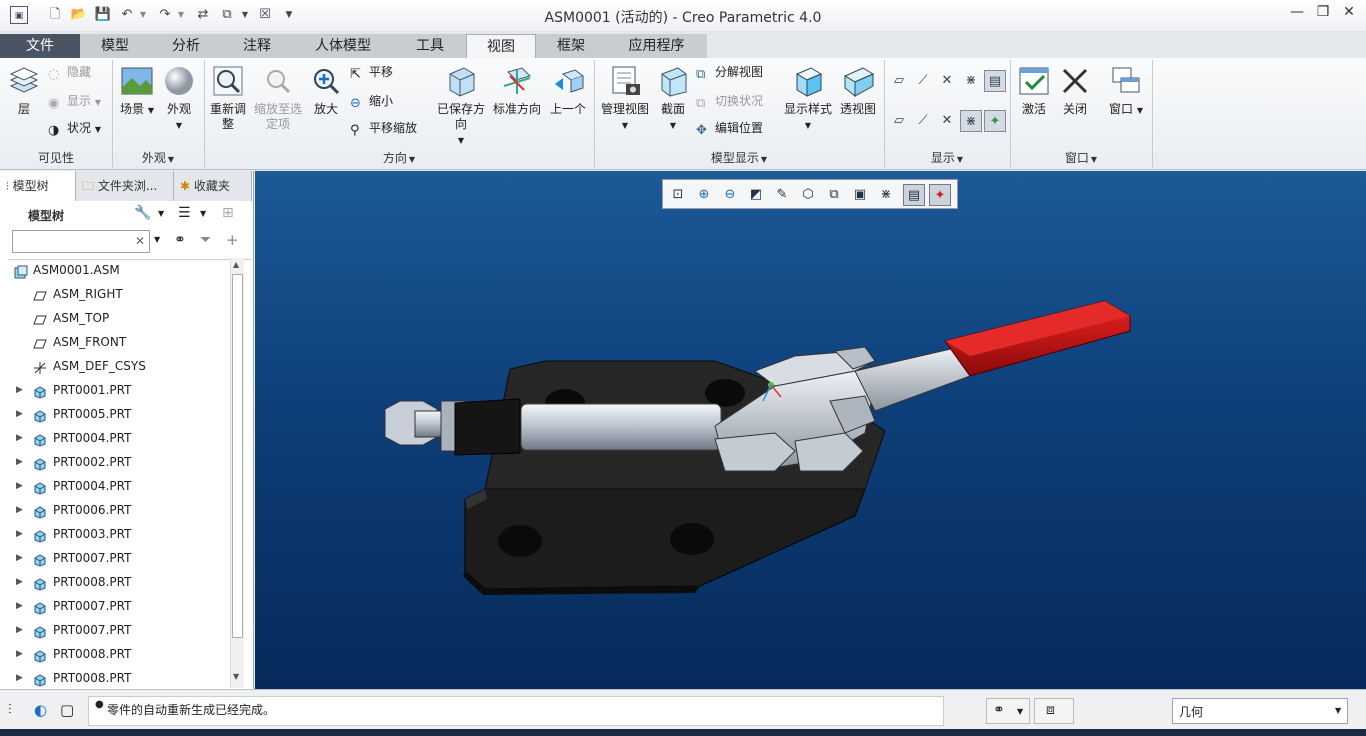 This screenshot has width=1366, height=736. I want to click on layers-button: 层, so click(24, 90).